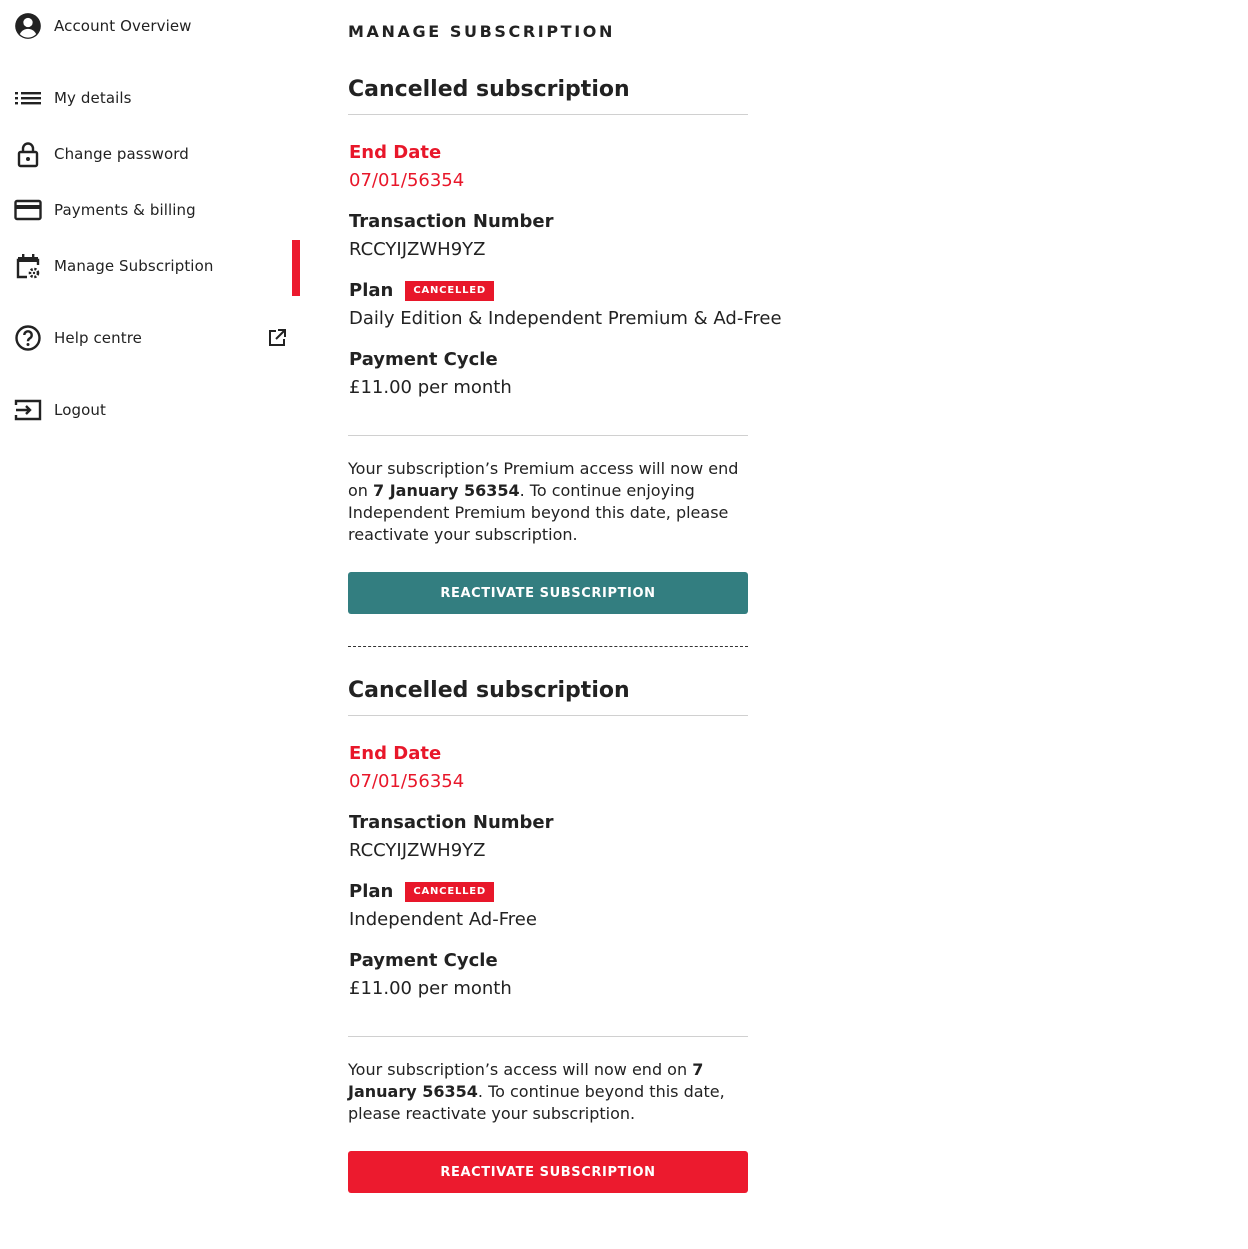 Image resolution: width=1248 pixels, height=1249 pixels. Describe the element at coordinates (134, 266) in the screenshot. I see `sidebar-item-label: Manage Subscription` at that location.